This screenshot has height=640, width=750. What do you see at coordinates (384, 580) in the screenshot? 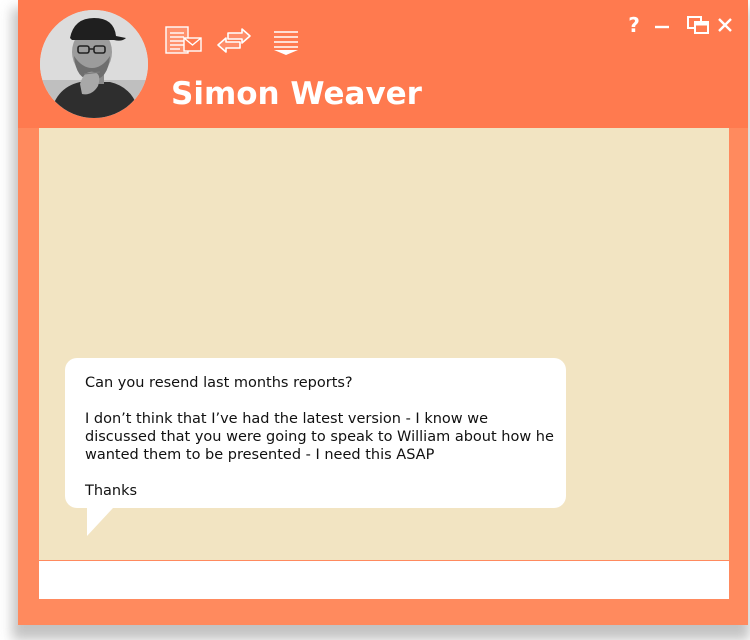
I see `message-input` at bounding box center [384, 580].